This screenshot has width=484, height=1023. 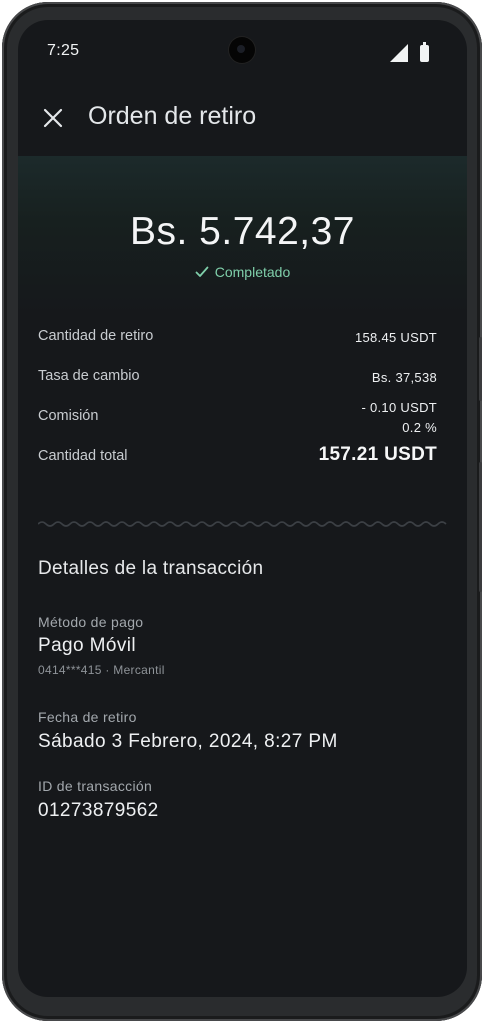 What do you see at coordinates (395, 337) in the screenshot?
I see `withdraw-amount-value: 158.45 USDT` at bounding box center [395, 337].